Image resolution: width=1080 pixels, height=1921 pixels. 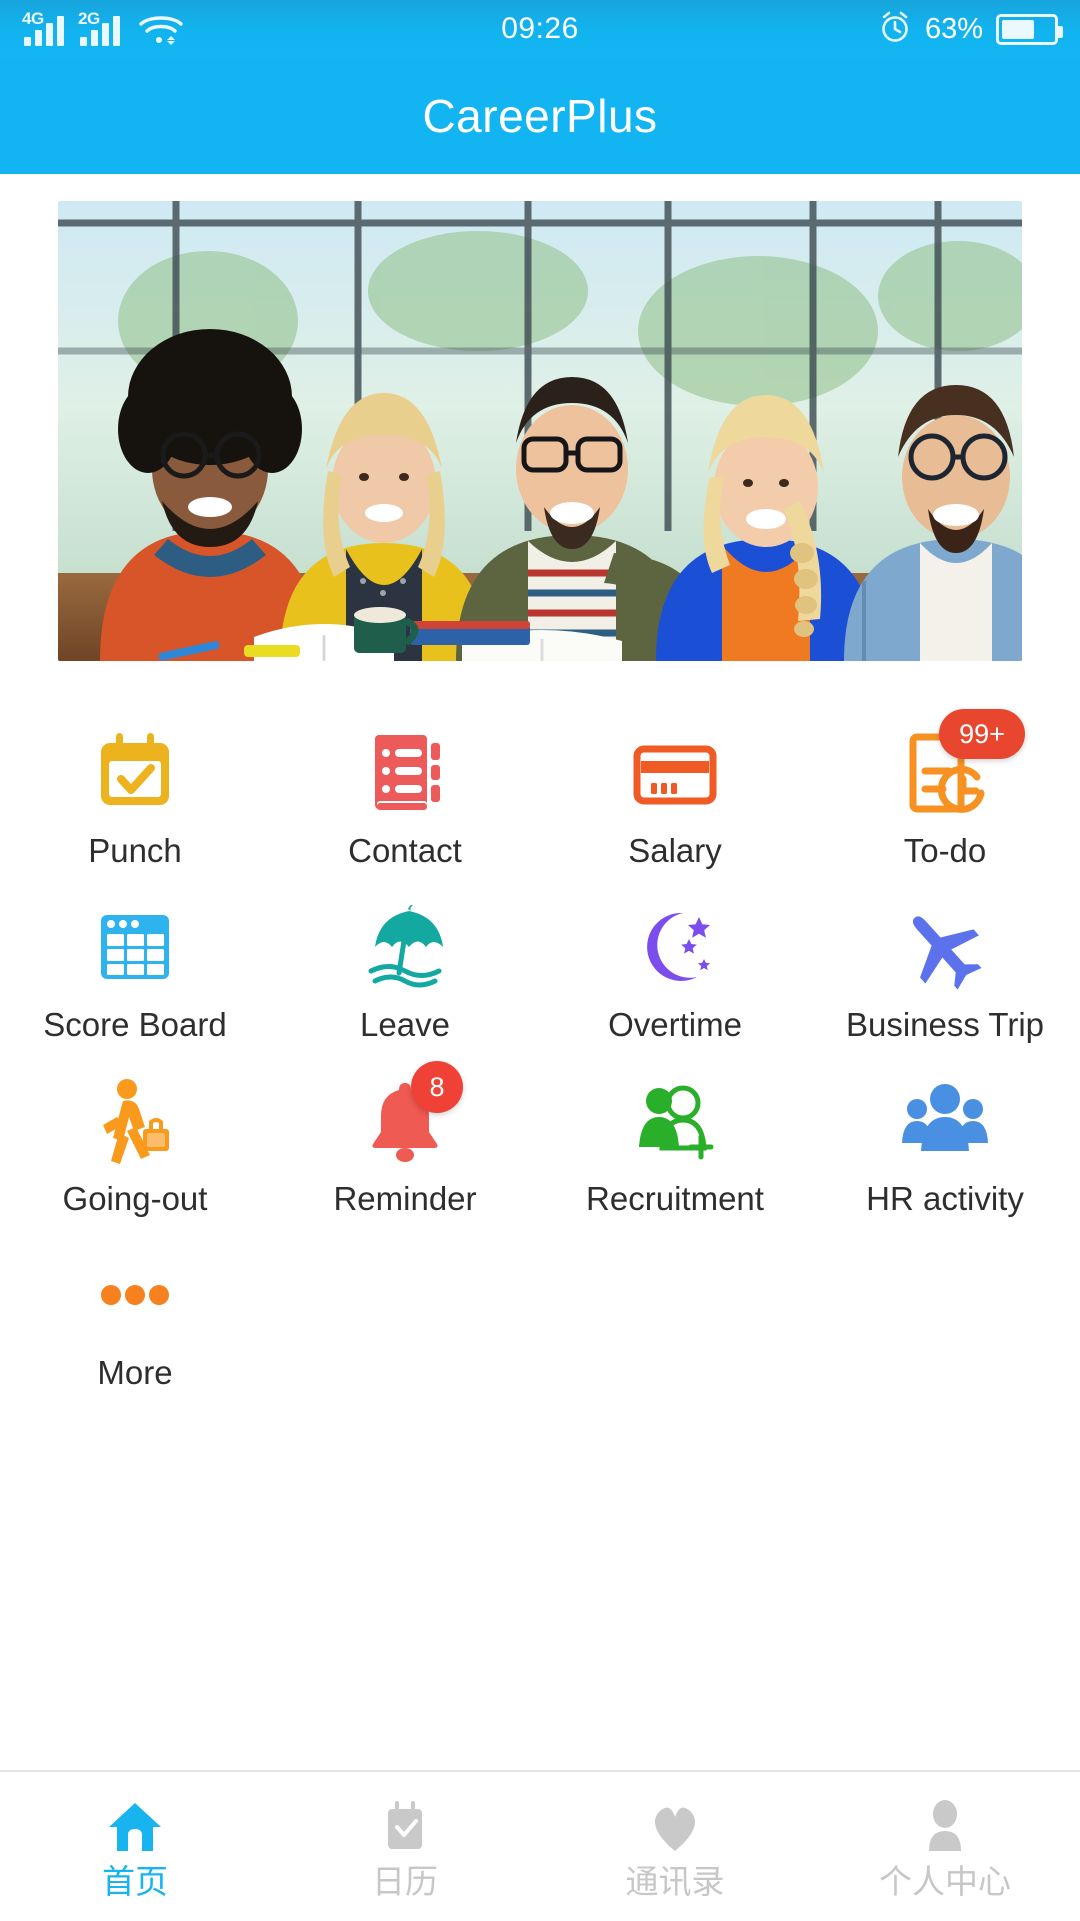 I want to click on tab-label: 通讯录, so click(x=675, y=1881).